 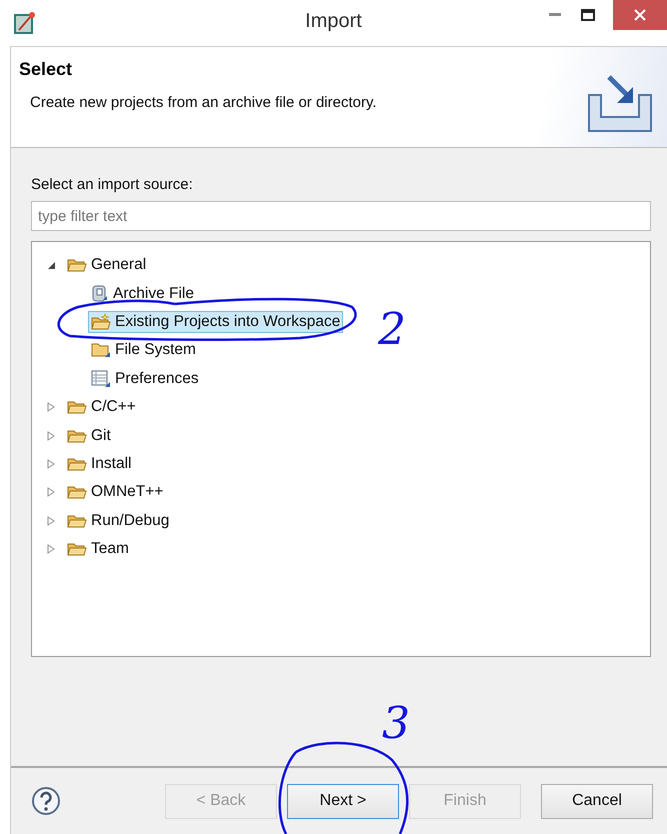 What do you see at coordinates (555, 15) in the screenshot?
I see `minimize-icon` at bounding box center [555, 15].